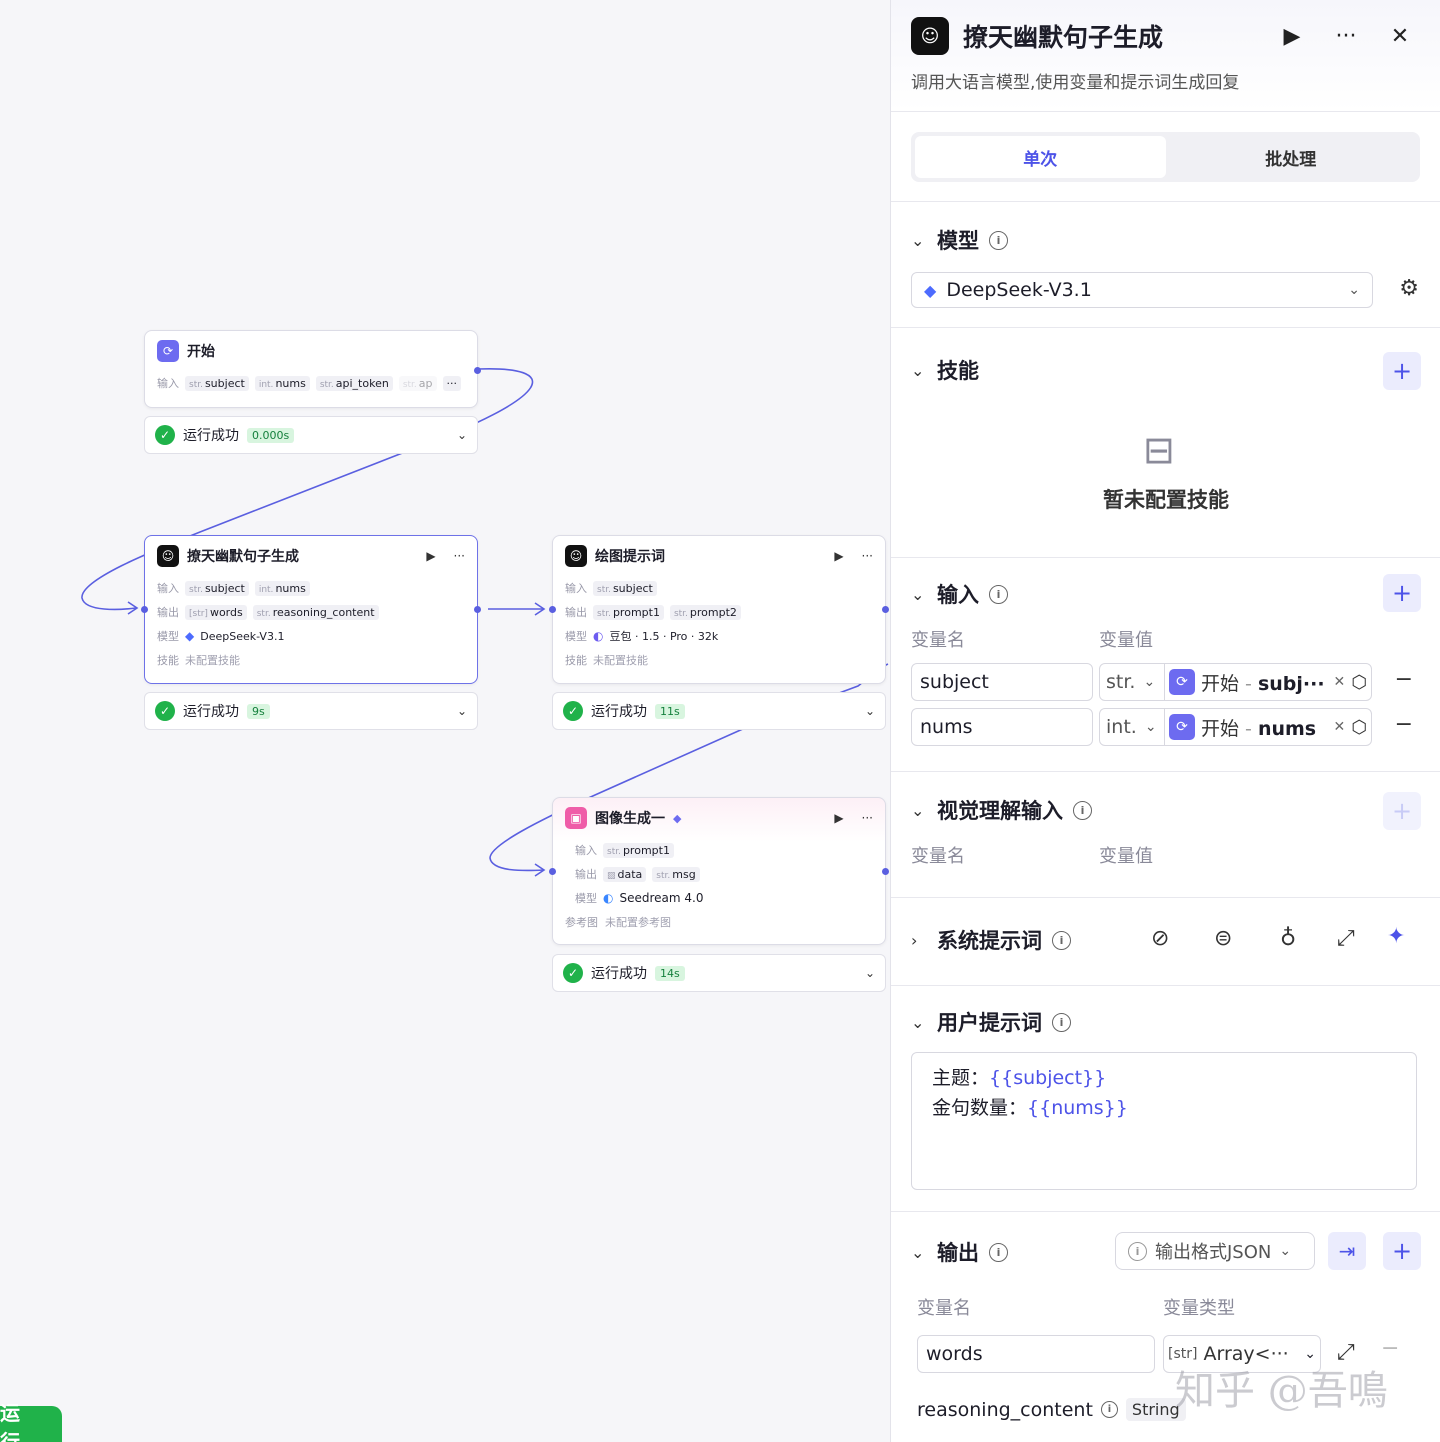 The height and width of the screenshot is (1442, 1440). Describe the element at coordinates (1002, 682) in the screenshot. I see `input-name-field: subject` at that location.